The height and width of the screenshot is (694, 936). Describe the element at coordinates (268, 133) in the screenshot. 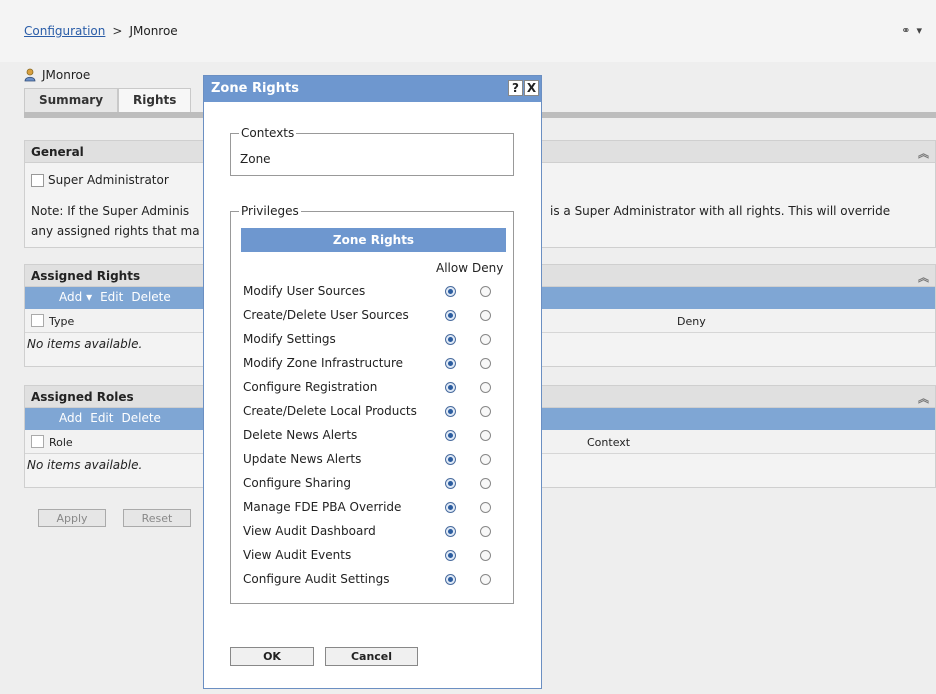

I see `contexts-legend: Contexts` at that location.